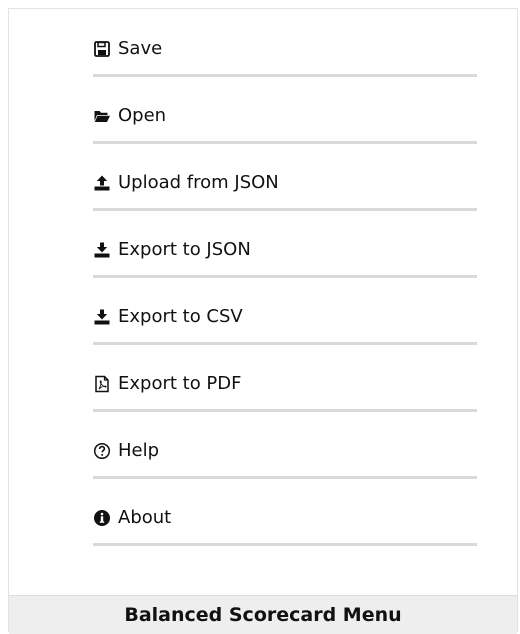  What do you see at coordinates (180, 383) in the screenshot?
I see `menu-item-label: Export to PDF` at bounding box center [180, 383].